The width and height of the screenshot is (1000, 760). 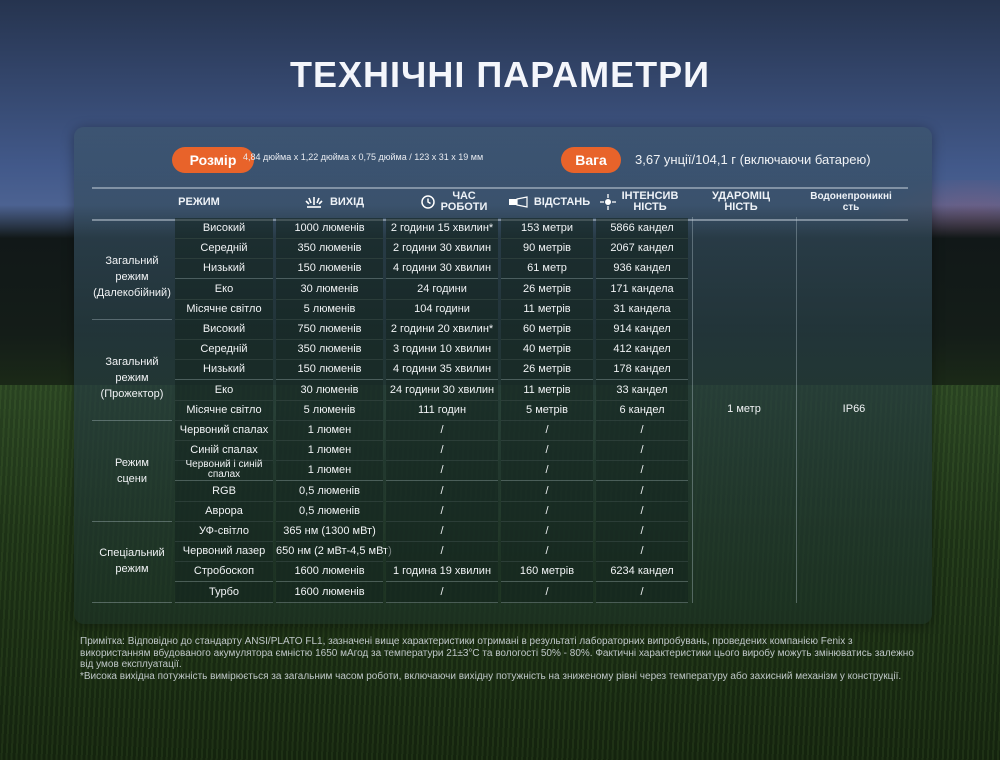 I want to click on table-cell: 4 години 30 хвилин, so click(x=442, y=269).